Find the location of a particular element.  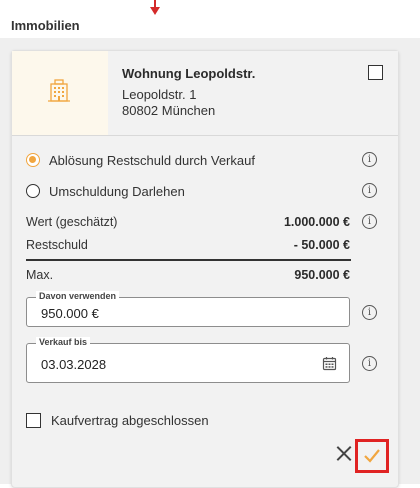

building-icon is located at coordinates (59, 90).